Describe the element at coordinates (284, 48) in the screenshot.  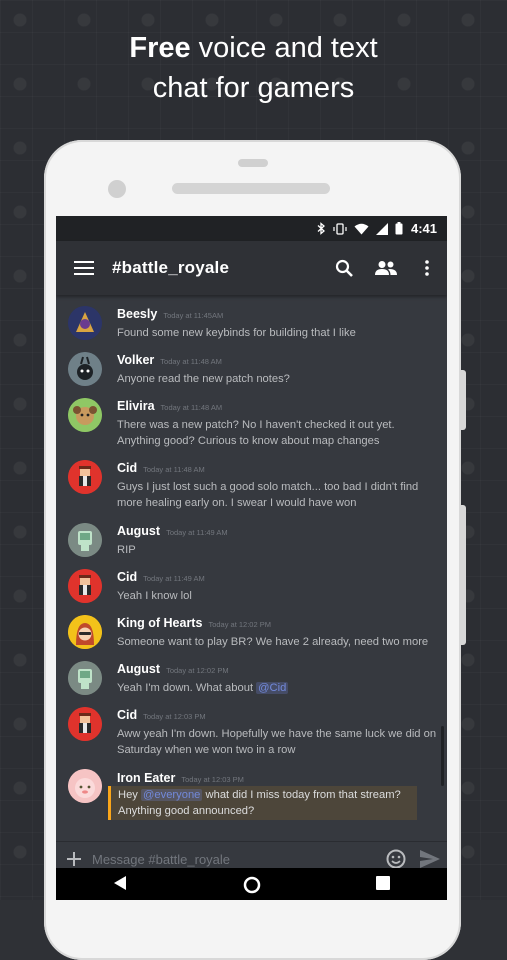
I see `headline-rest: voice and text` at that location.